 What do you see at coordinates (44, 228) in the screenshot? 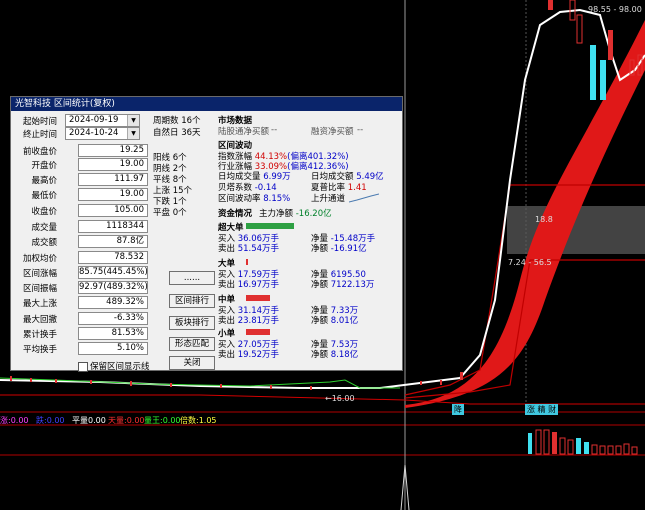
I see `field-label: 成交量` at bounding box center [44, 228].